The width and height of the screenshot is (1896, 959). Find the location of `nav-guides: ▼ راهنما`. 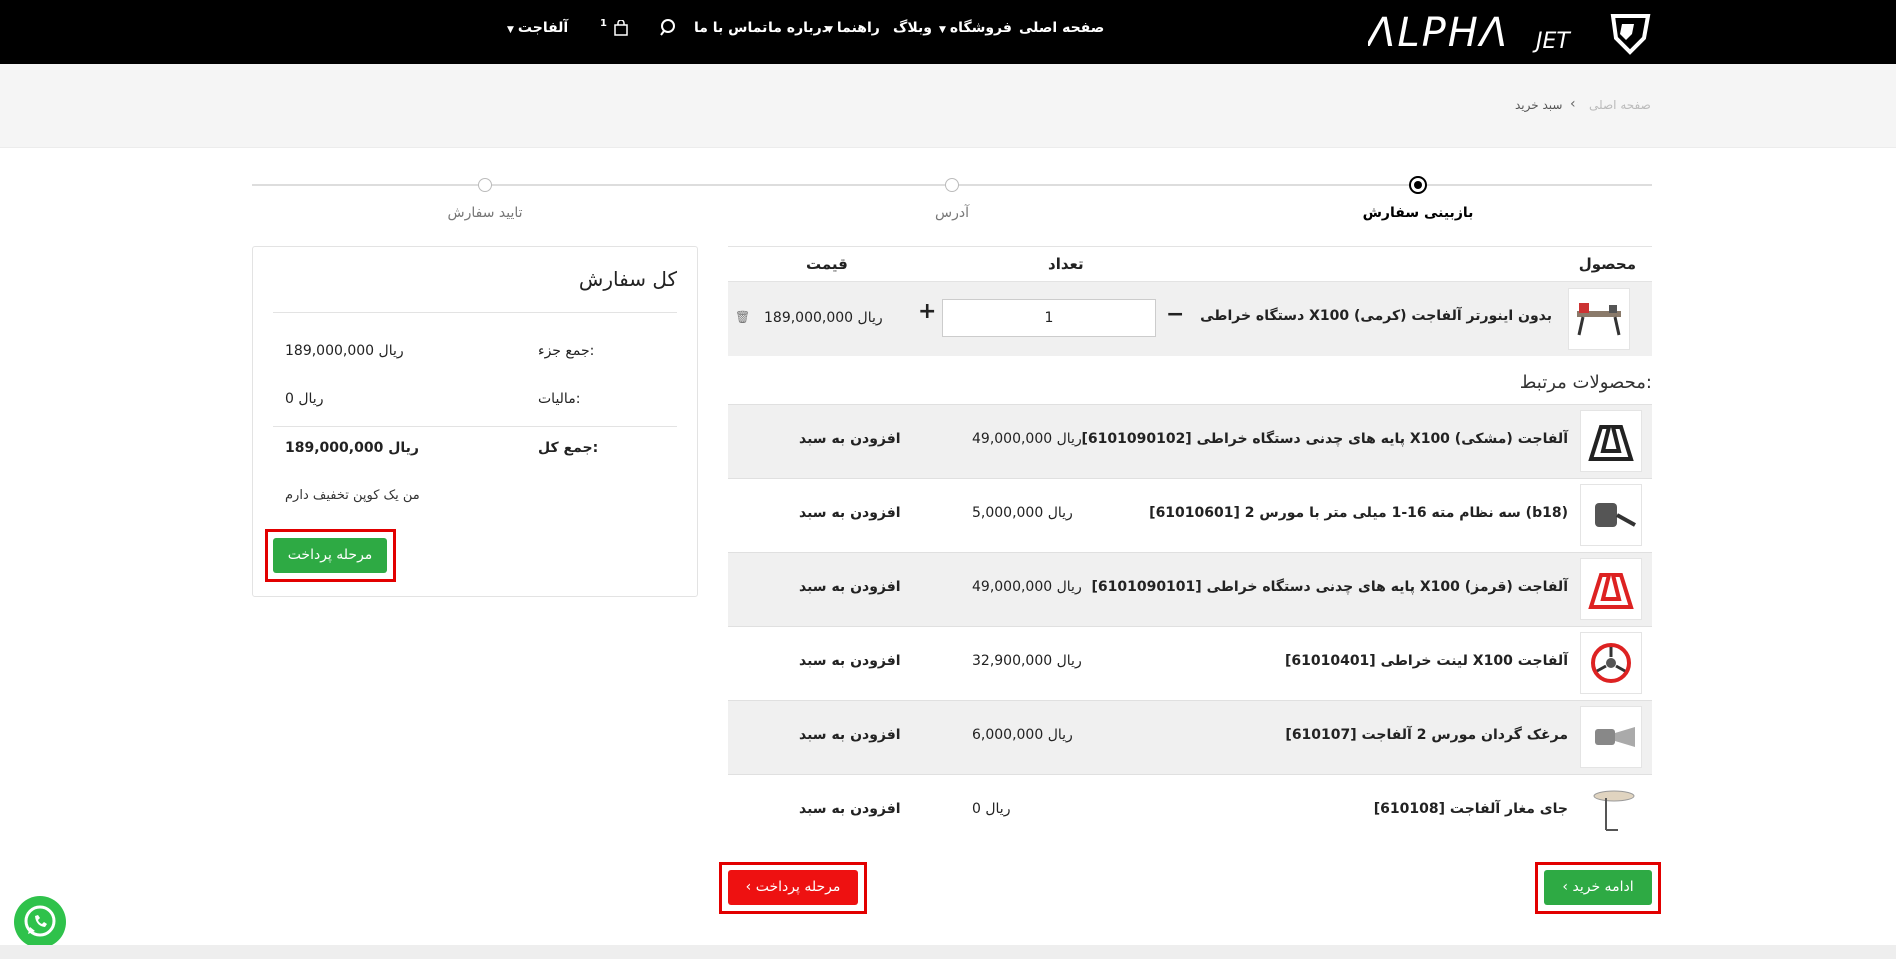

nav-guides: ▼ راهنما is located at coordinates (853, 28).